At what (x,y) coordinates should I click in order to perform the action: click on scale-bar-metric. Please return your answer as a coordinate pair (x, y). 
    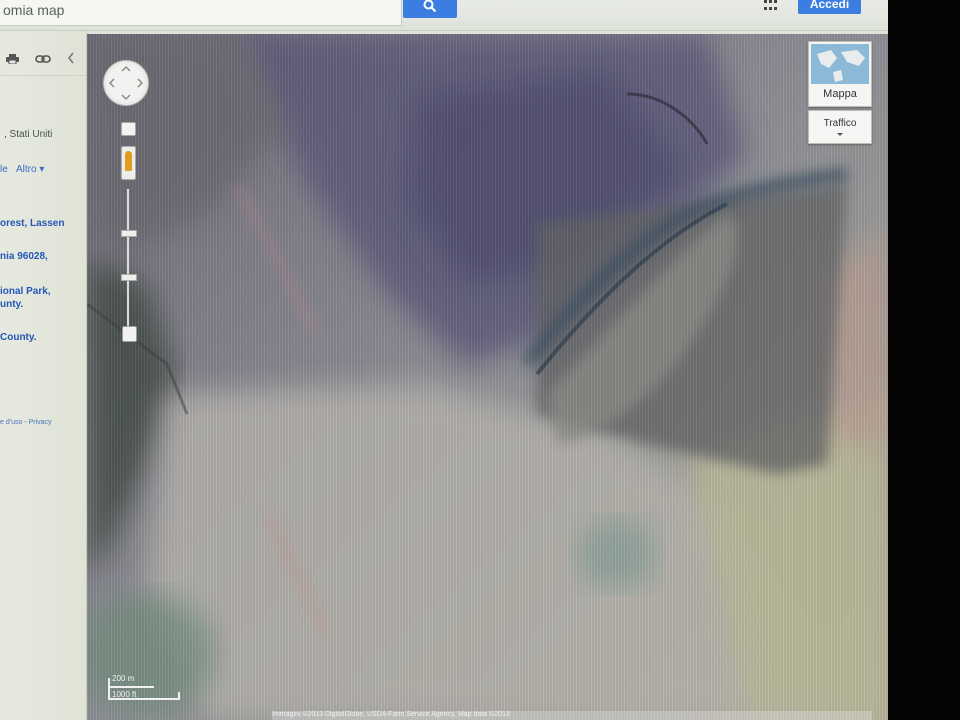
    Looking at the image, I should click on (131, 687).